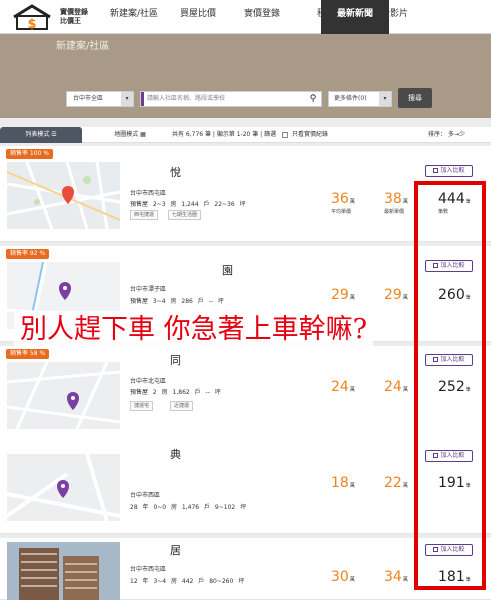 The image size is (491, 600). Describe the element at coordinates (393, 483) in the screenshot. I see `max-price-value: 22` at that location.